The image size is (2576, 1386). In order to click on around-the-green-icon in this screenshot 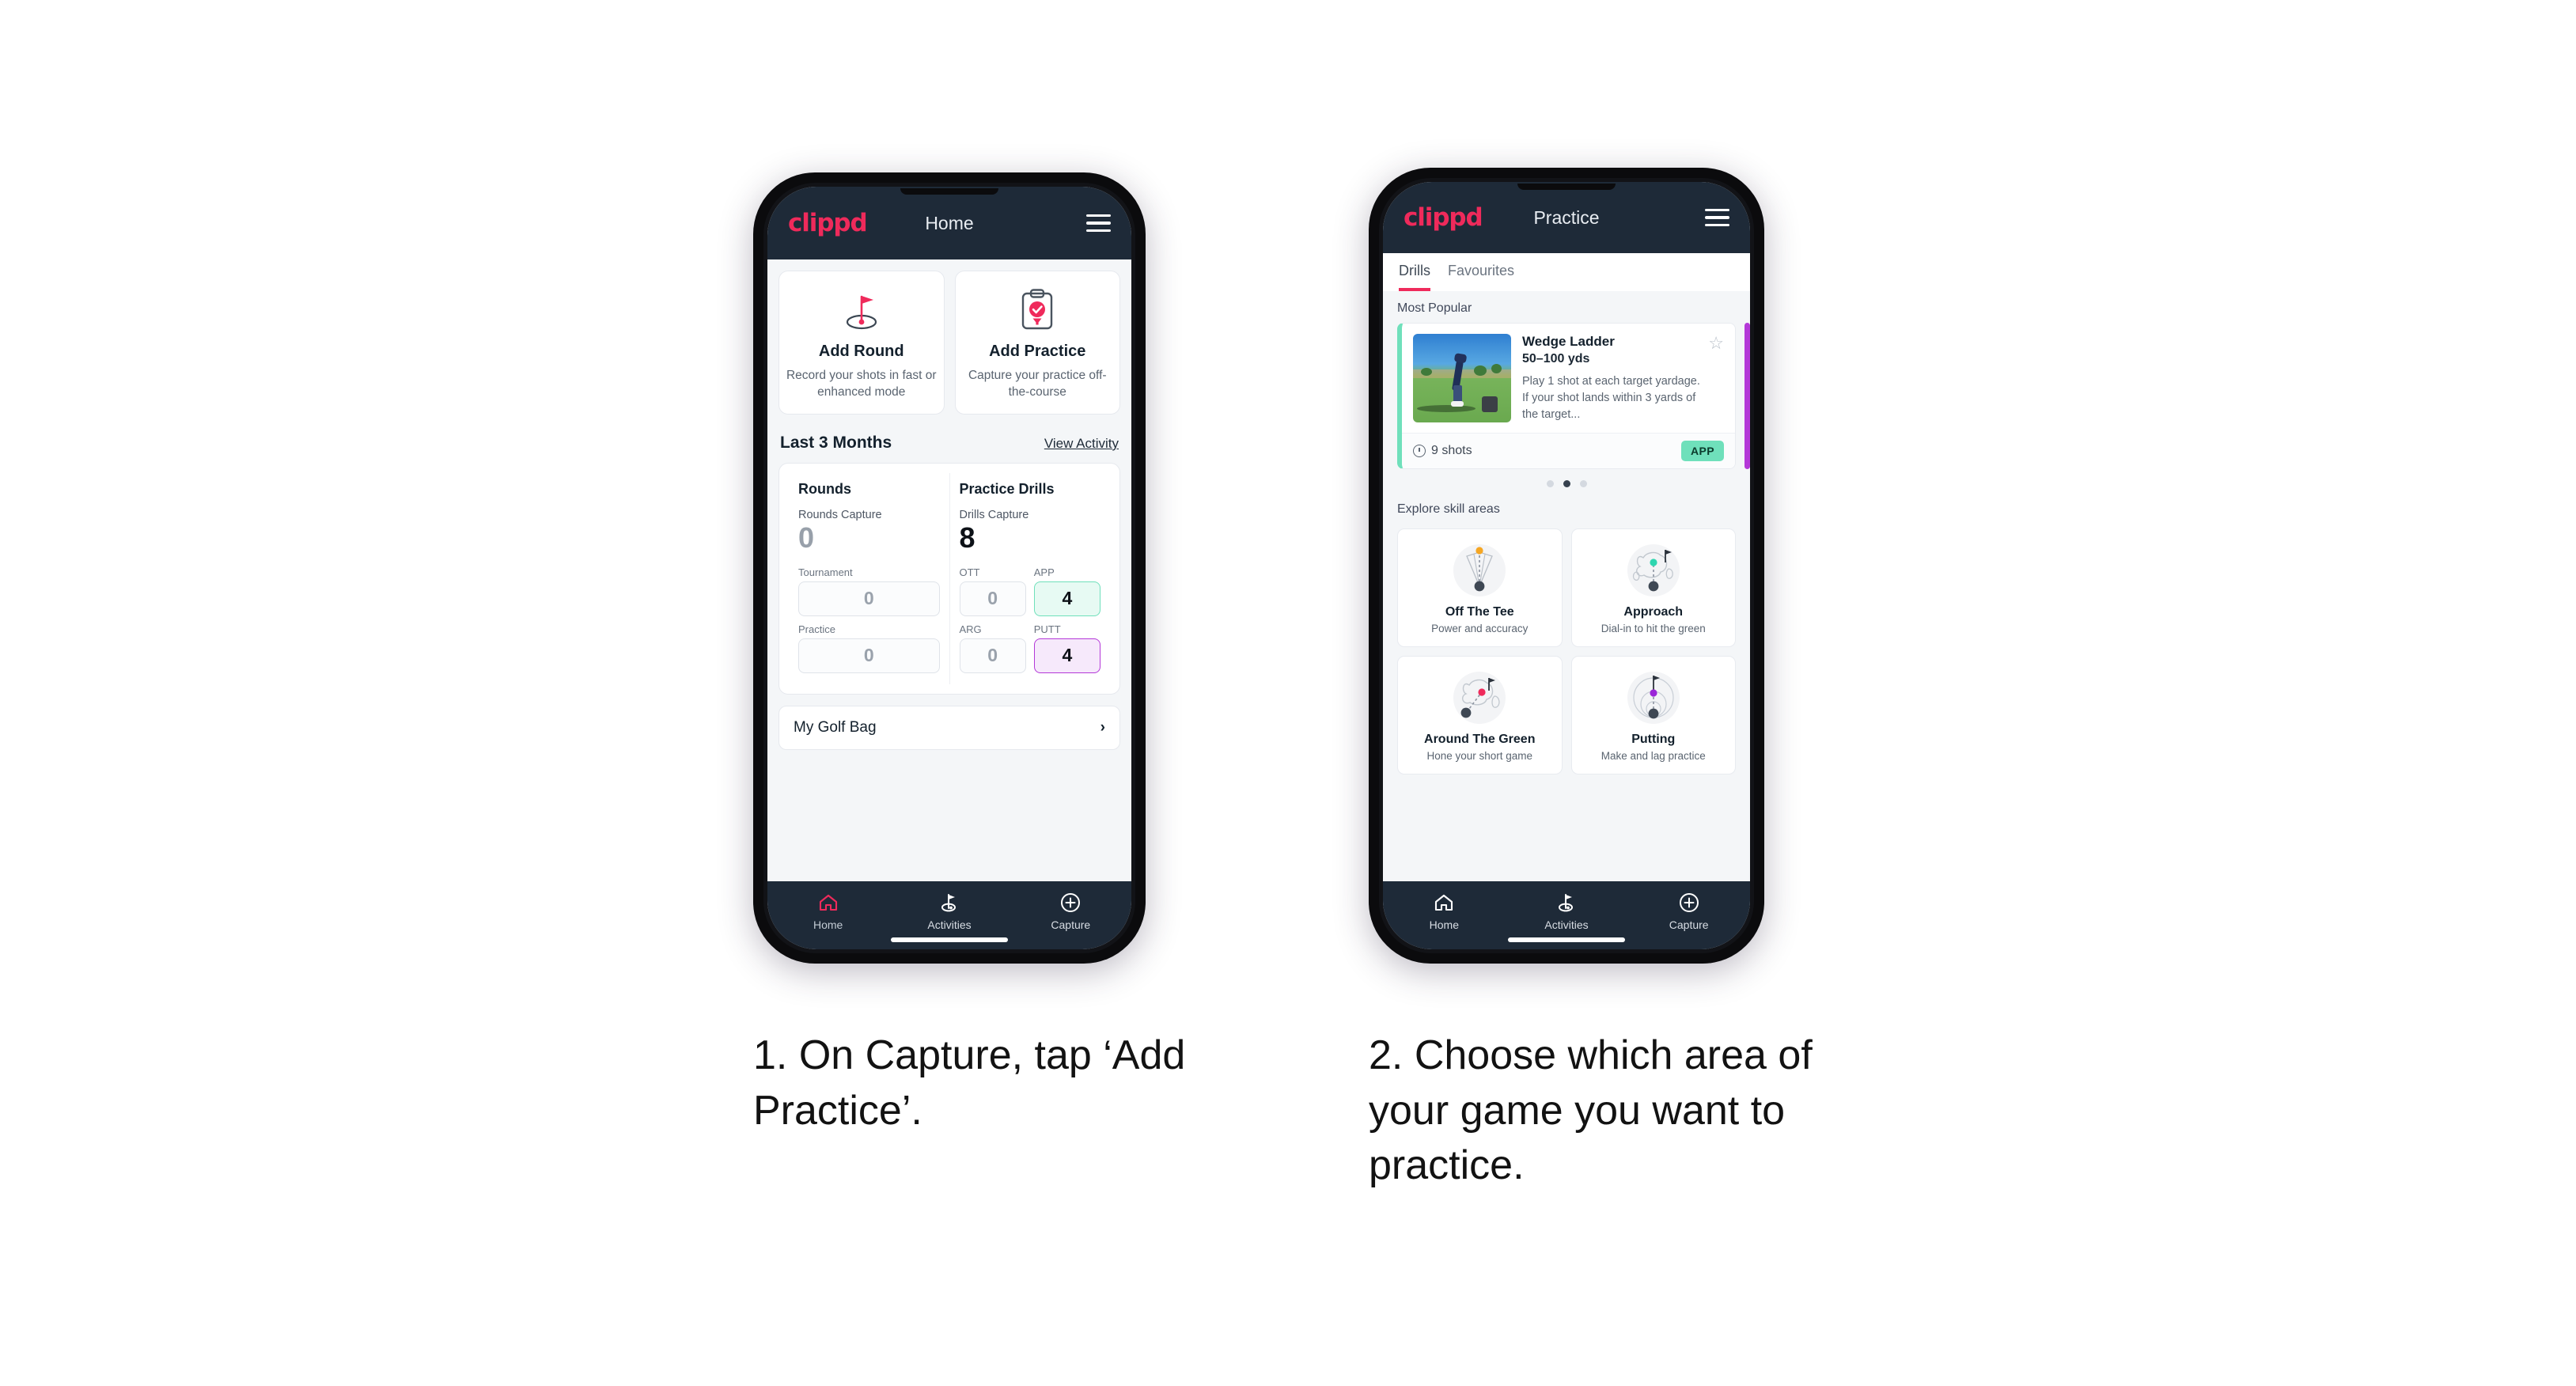, I will do `click(1479, 698)`.